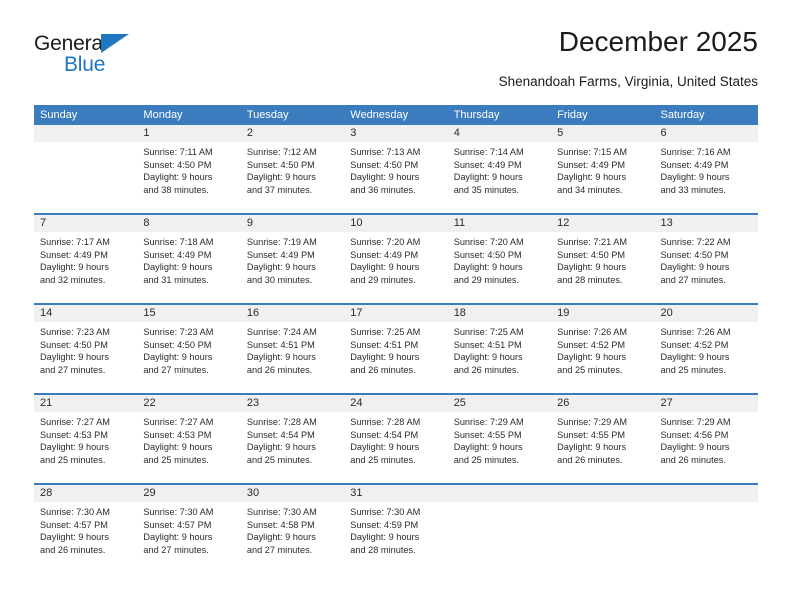 The height and width of the screenshot is (612, 792). What do you see at coordinates (682, 115) in the screenshot?
I see `weekday-header-saturday: Saturday` at bounding box center [682, 115].